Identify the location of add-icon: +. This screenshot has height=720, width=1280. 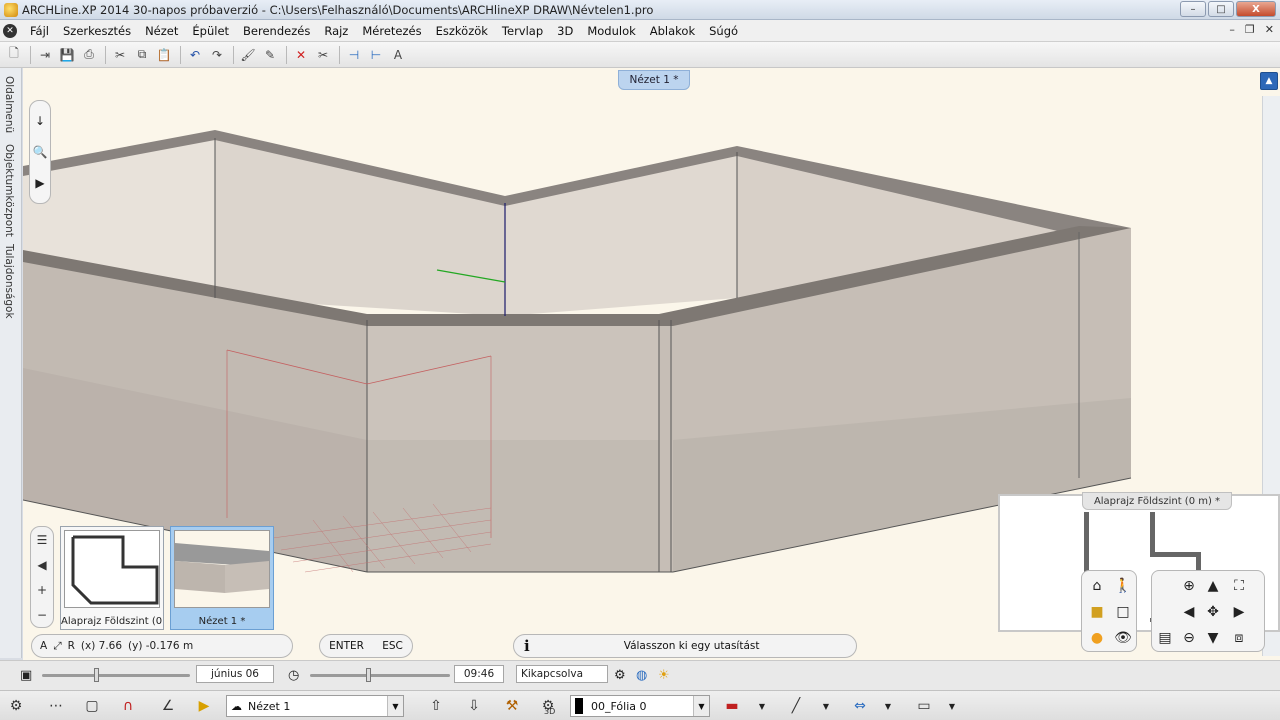
(42, 590).